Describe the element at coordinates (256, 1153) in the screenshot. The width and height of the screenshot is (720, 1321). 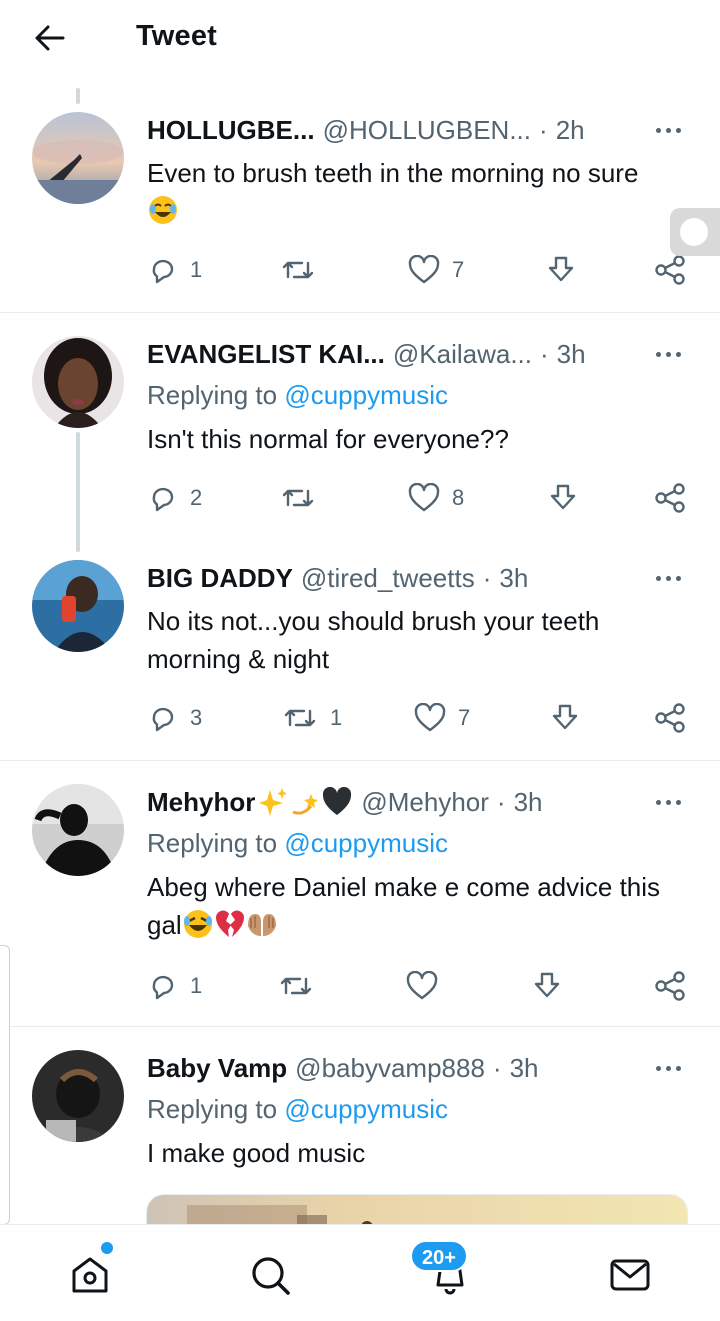
I see `tweet-body: I make good music` at that location.